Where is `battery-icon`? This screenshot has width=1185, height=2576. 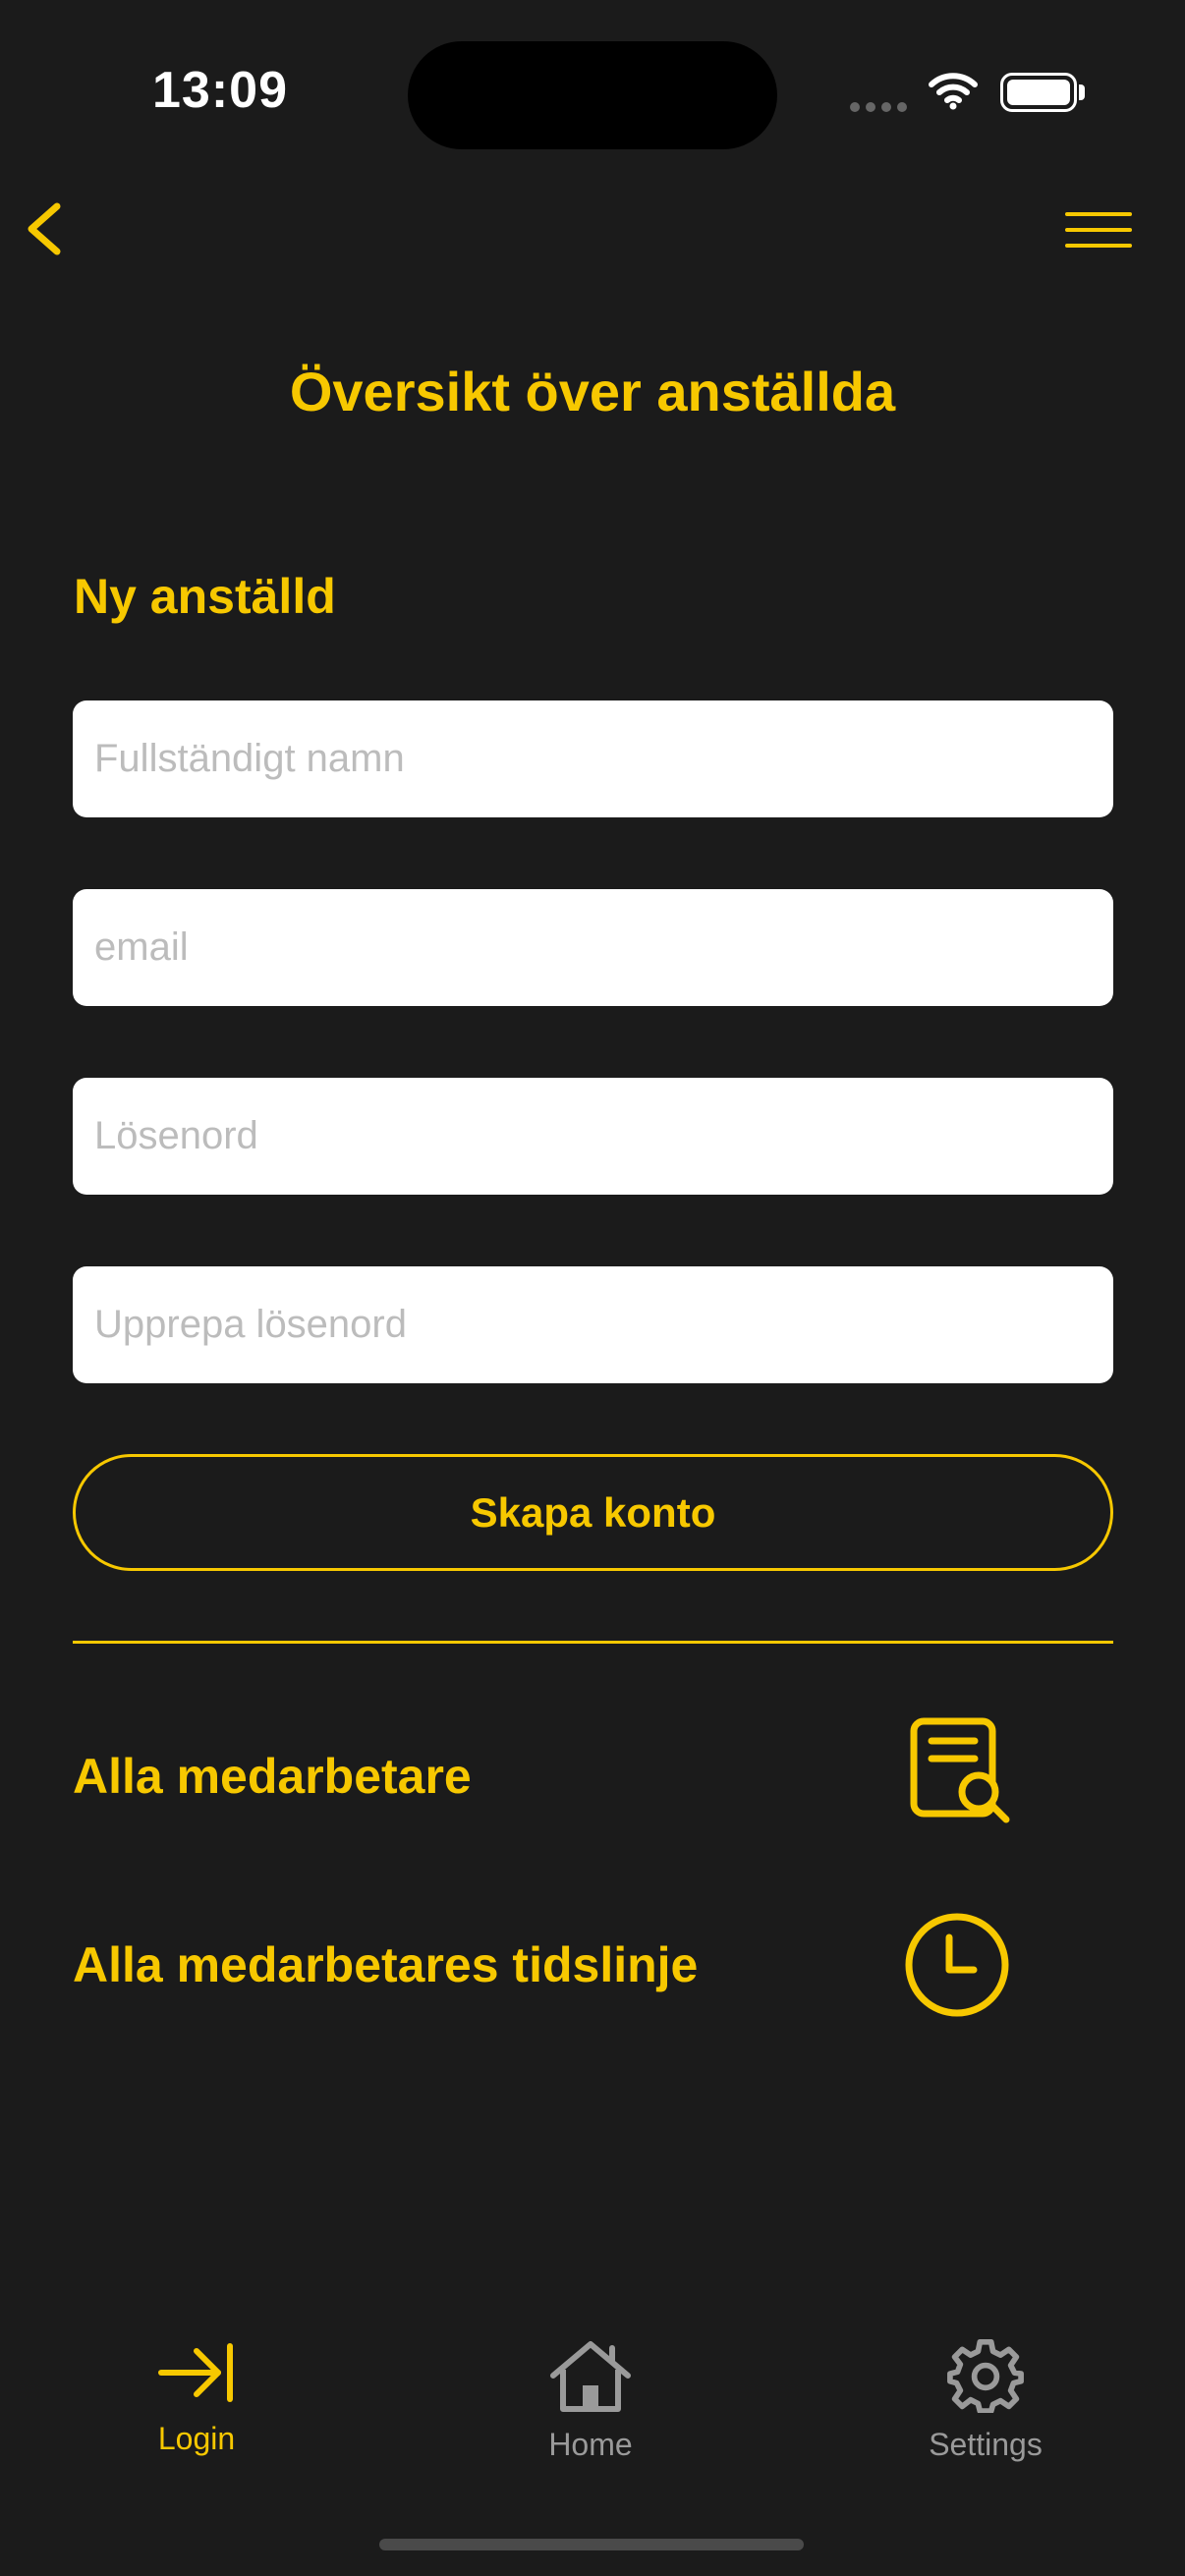 battery-icon is located at coordinates (1038, 92).